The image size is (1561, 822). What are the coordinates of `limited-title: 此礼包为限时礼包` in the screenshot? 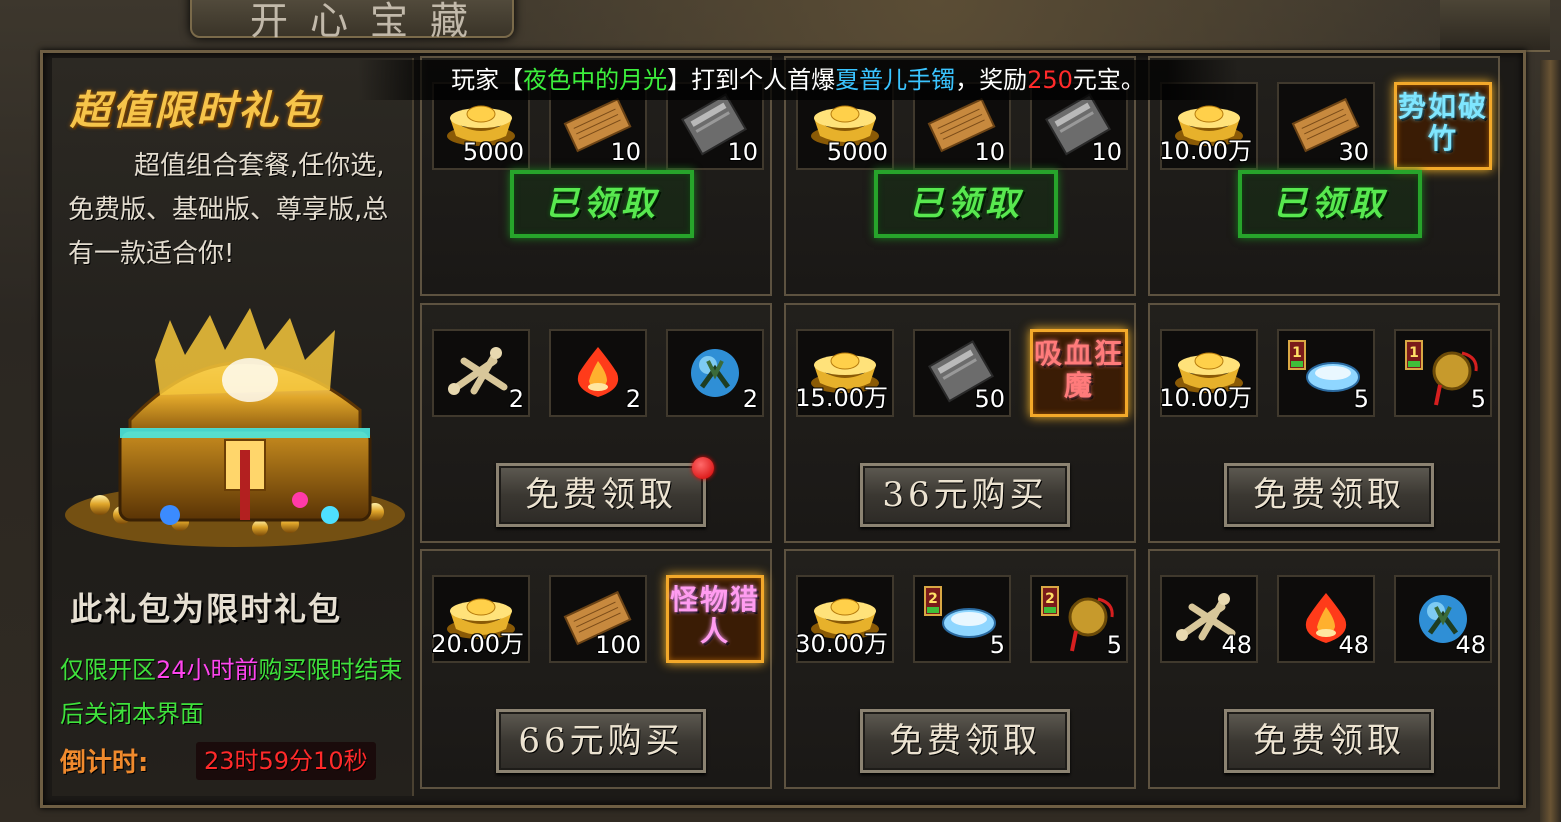 It's located at (206, 609).